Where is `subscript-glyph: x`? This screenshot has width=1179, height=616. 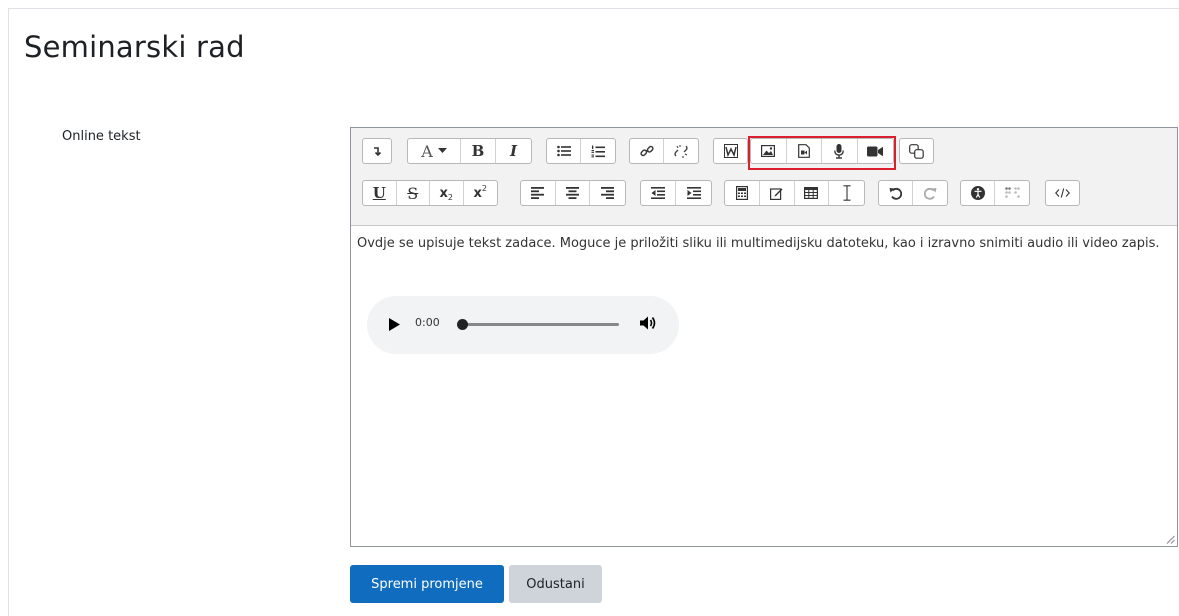
subscript-glyph: x is located at coordinates (443, 193).